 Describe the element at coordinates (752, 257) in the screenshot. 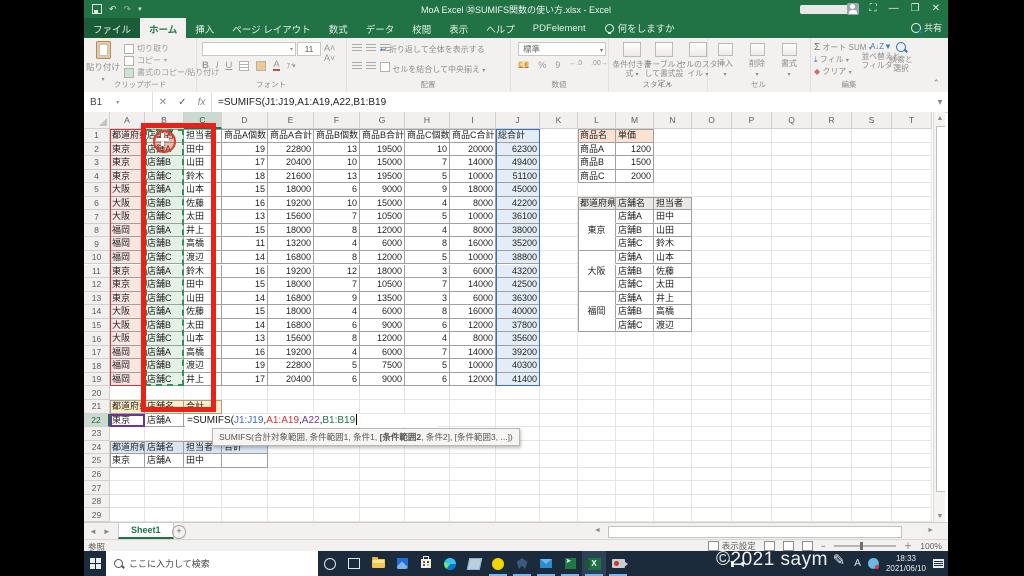

I see `cell-P10` at that location.